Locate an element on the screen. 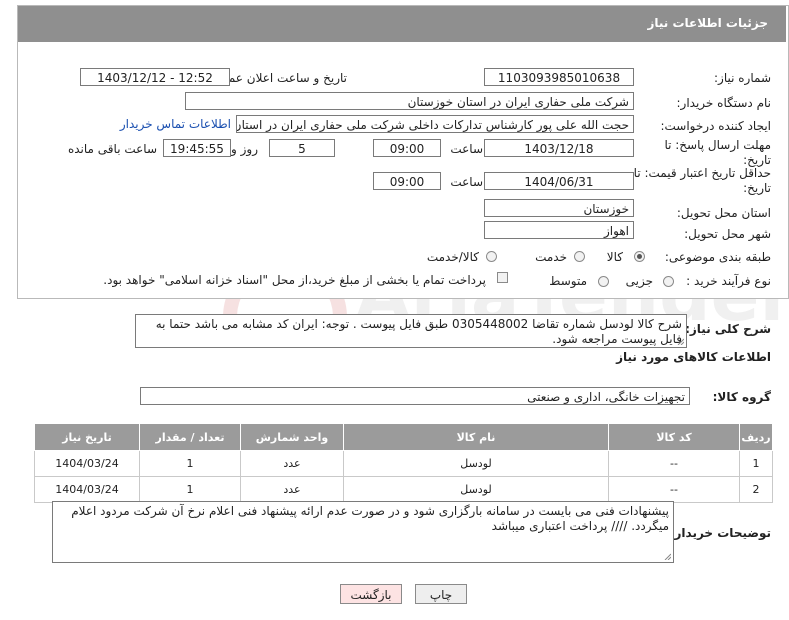  category-radio-goods is located at coordinates (639, 256).